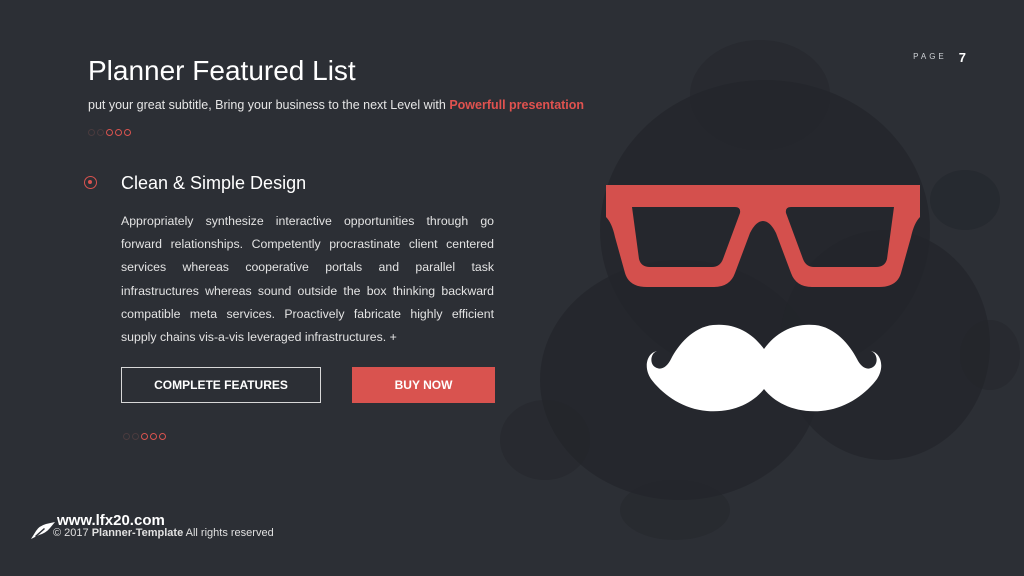 The width and height of the screenshot is (1024, 576). Describe the element at coordinates (228, 533) in the screenshot. I see `footer-suffix: All rights reserved` at that location.